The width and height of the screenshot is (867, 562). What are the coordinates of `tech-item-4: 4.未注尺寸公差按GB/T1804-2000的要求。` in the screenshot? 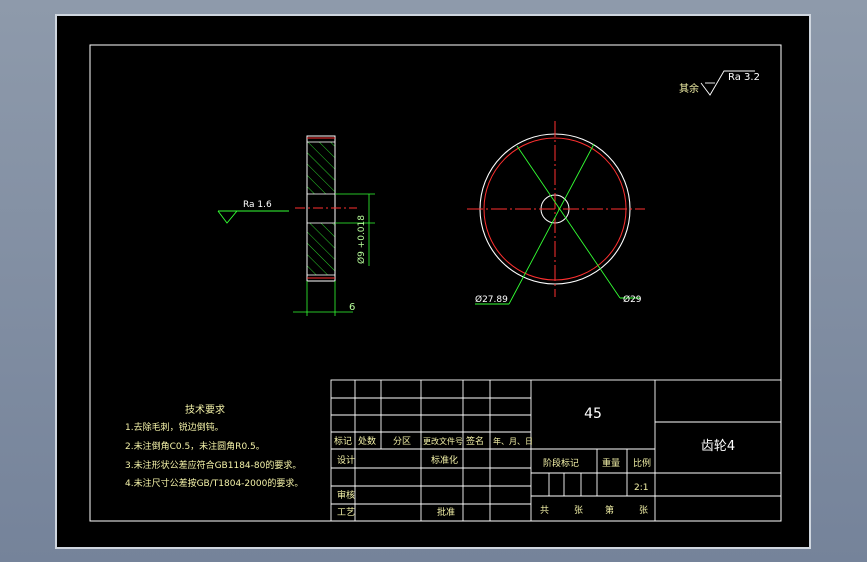 It's located at (214, 483).